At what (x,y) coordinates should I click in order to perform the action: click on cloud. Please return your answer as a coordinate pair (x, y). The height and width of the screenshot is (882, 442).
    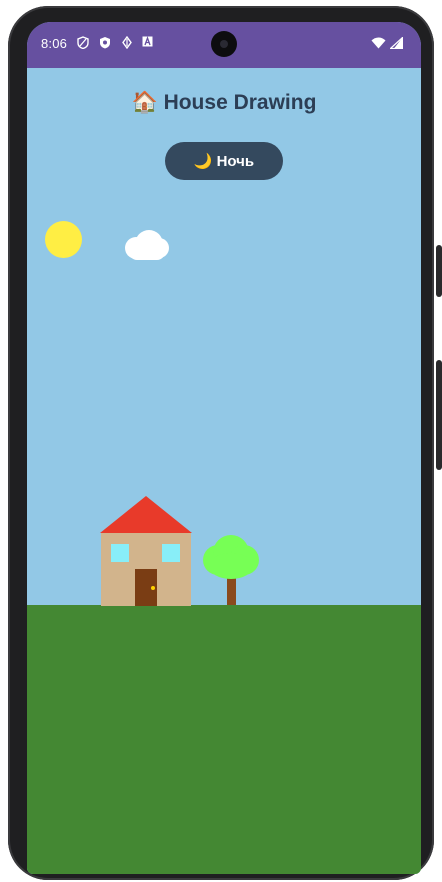
    Looking at the image, I should click on (148, 246).